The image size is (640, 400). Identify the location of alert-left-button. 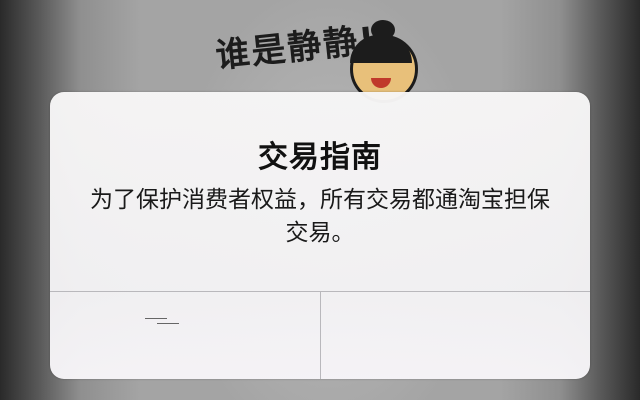
(185, 335).